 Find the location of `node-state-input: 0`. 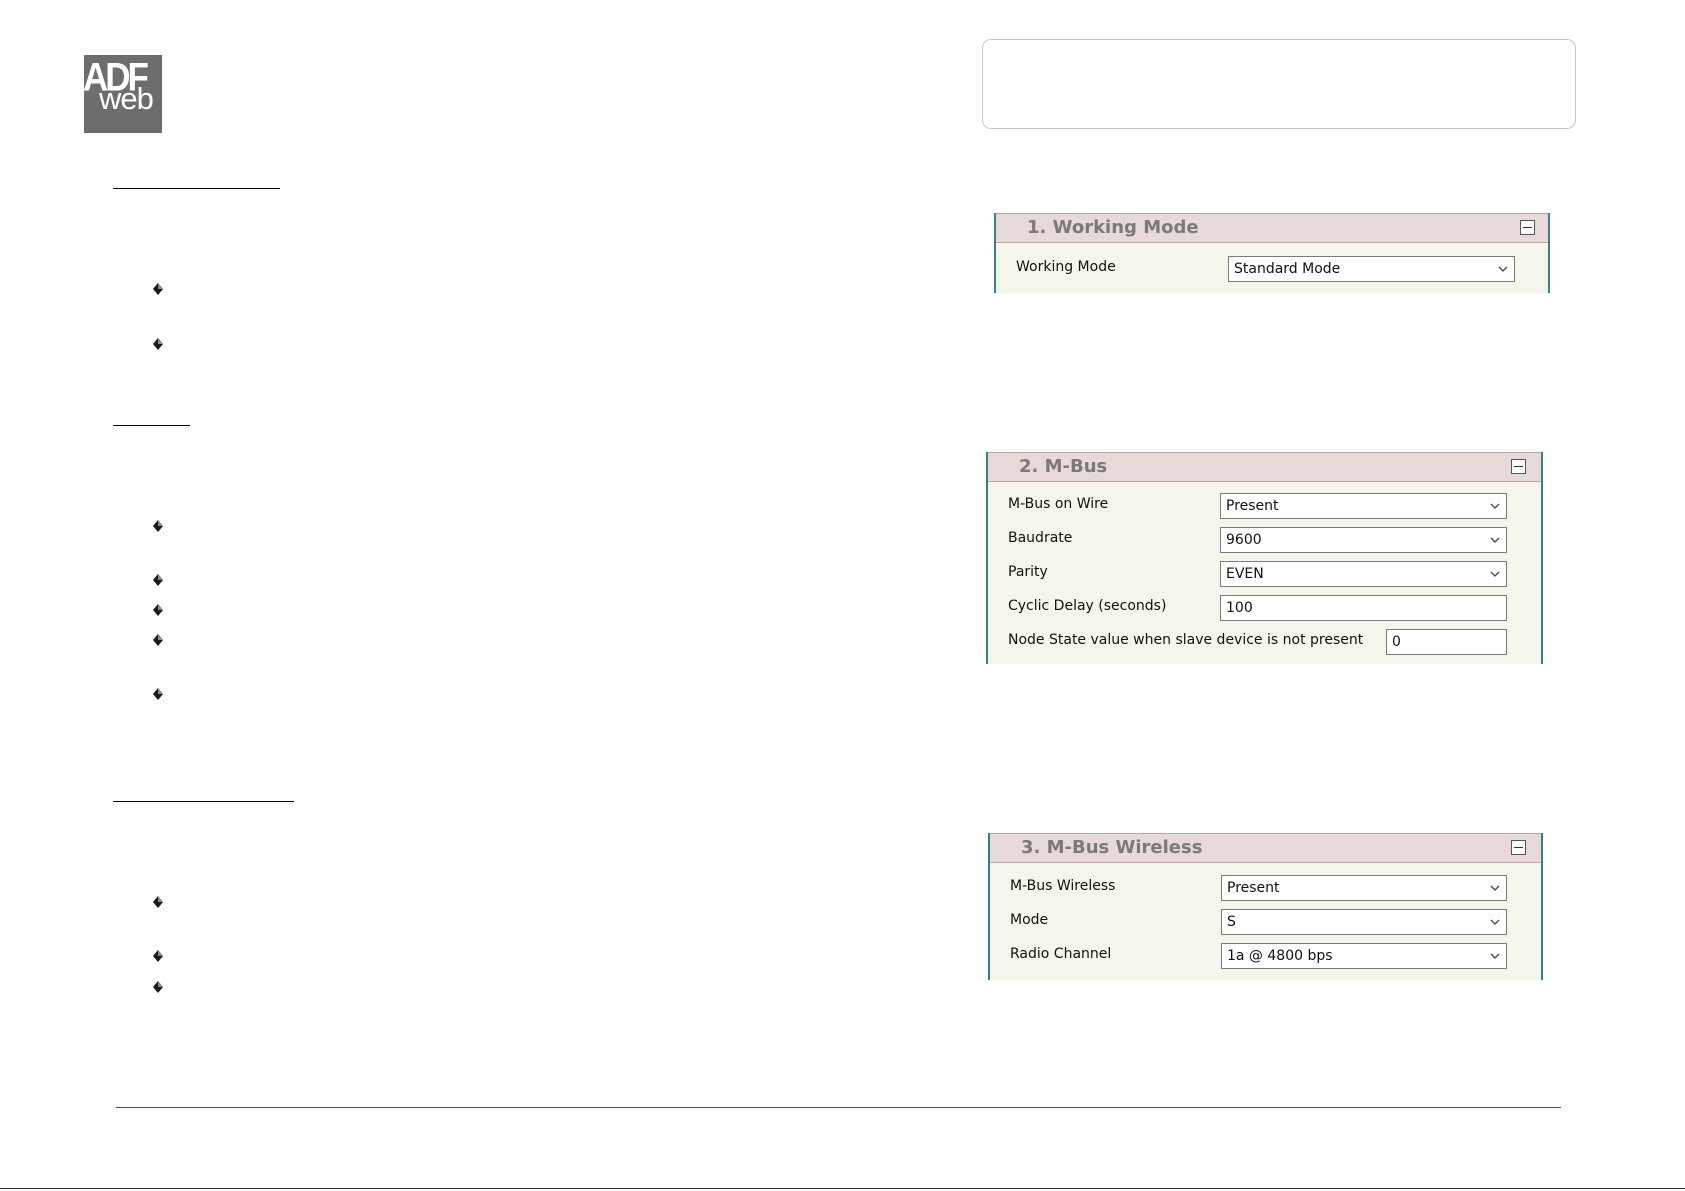

node-state-input: 0 is located at coordinates (1446, 642).